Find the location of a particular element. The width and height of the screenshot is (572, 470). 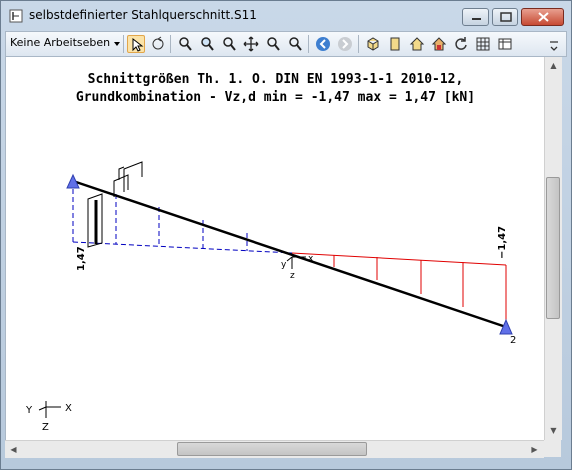

arrow-left-icon is located at coordinates (323, 44).